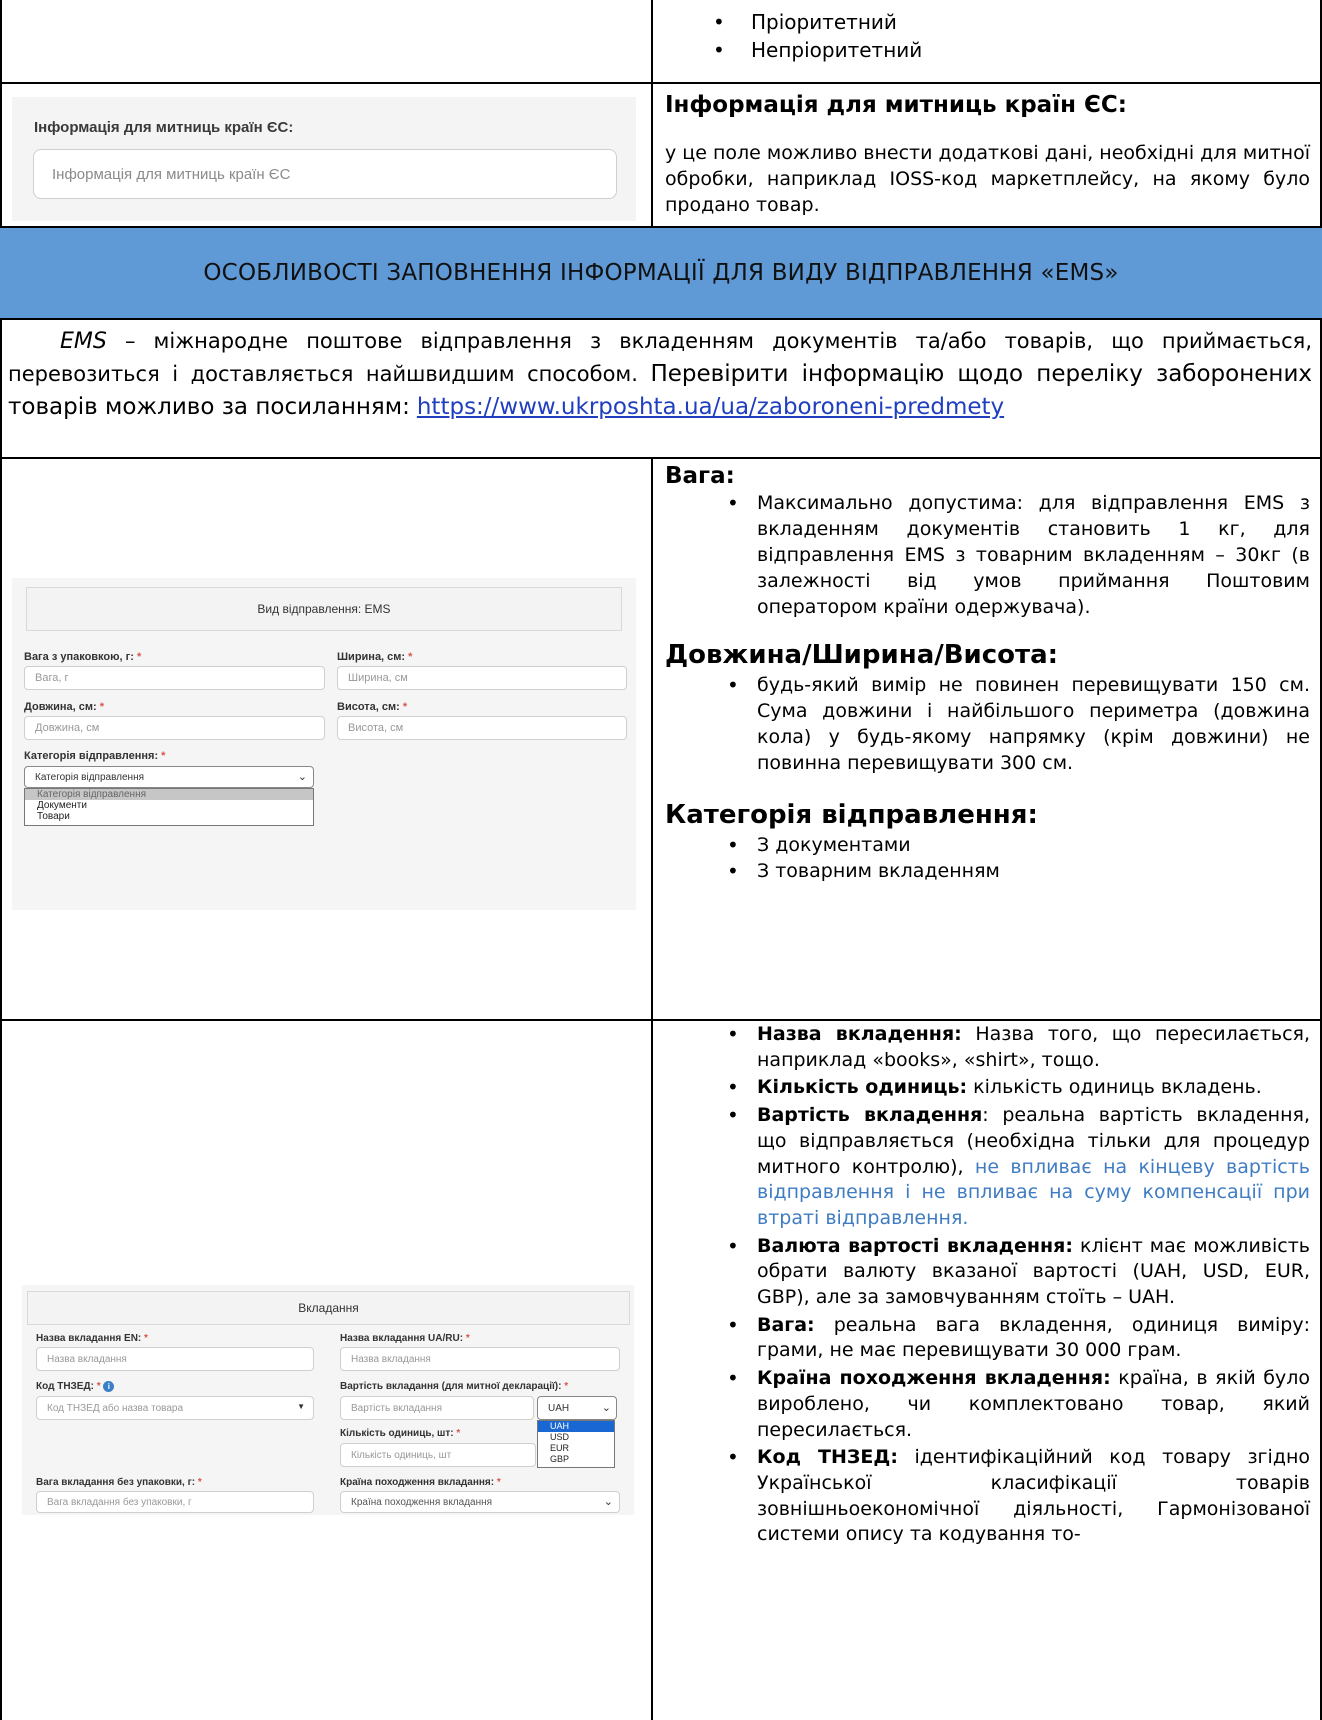 This screenshot has width=1322, height=1720. What do you see at coordinates (482, 678) in the screenshot?
I see `width-input: Ширина, см` at bounding box center [482, 678].